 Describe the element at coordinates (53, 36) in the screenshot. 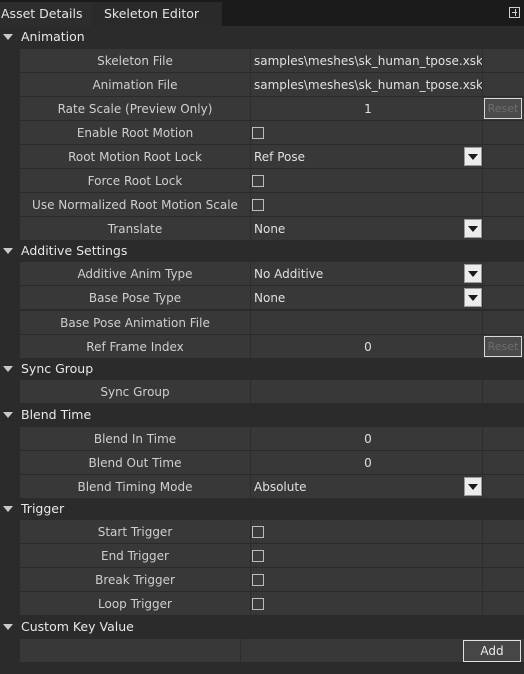

I see `section-animation-label: Animation` at that location.